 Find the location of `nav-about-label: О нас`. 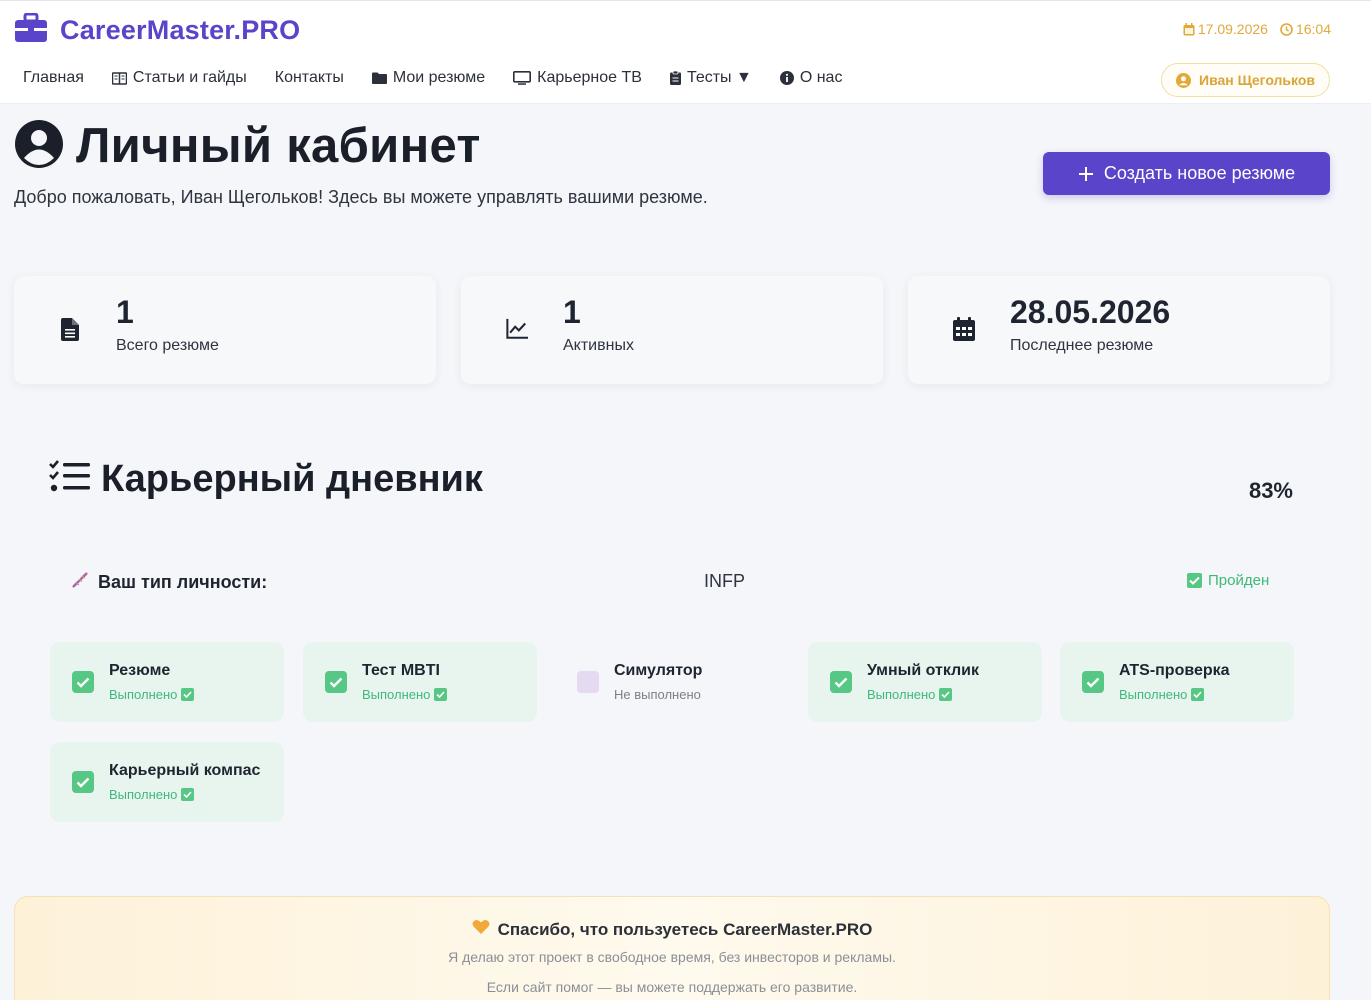

nav-about-label: О нас is located at coordinates (821, 77).